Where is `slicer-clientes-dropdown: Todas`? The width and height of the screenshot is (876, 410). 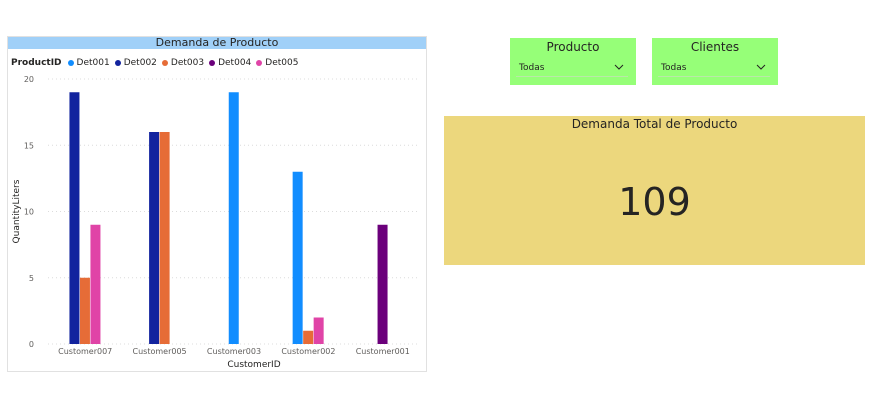
slicer-clientes-dropdown: Todas is located at coordinates (714, 68).